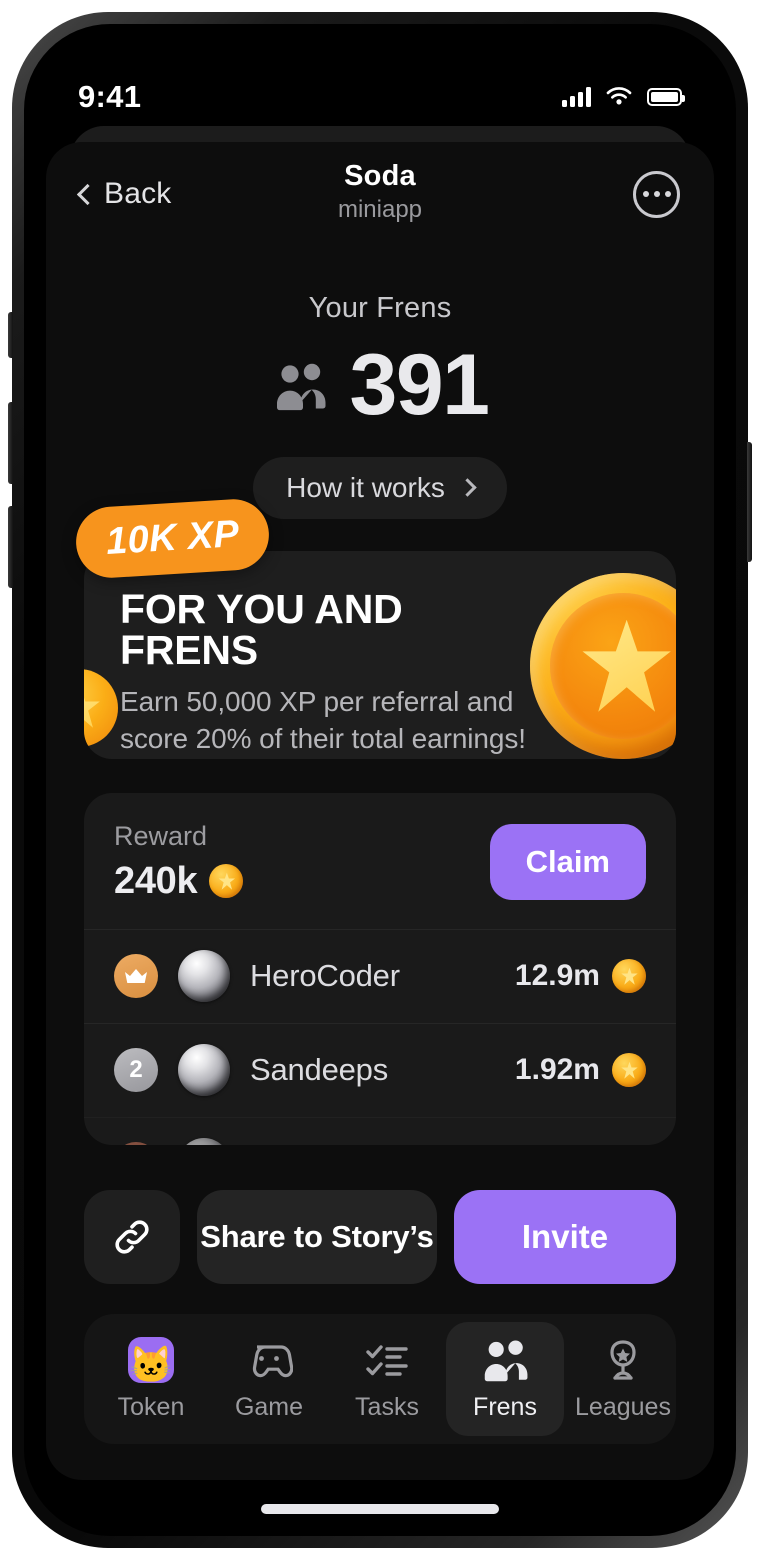 The width and height of the screenshot is (760, 1560). I want to click on cat-avatar-icon: 🐱, so click(151, 1360).